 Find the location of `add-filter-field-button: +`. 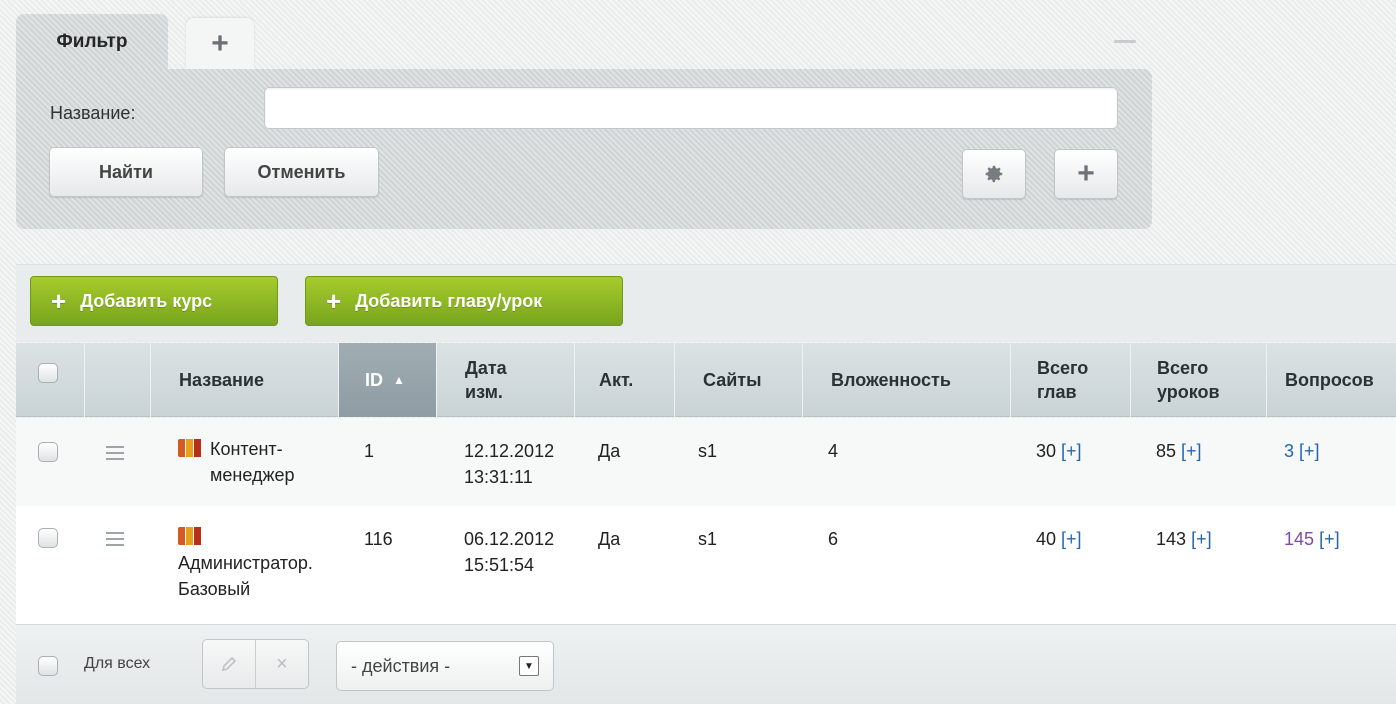

add-filter-field-button: + is located at coordinates (1086, 174).